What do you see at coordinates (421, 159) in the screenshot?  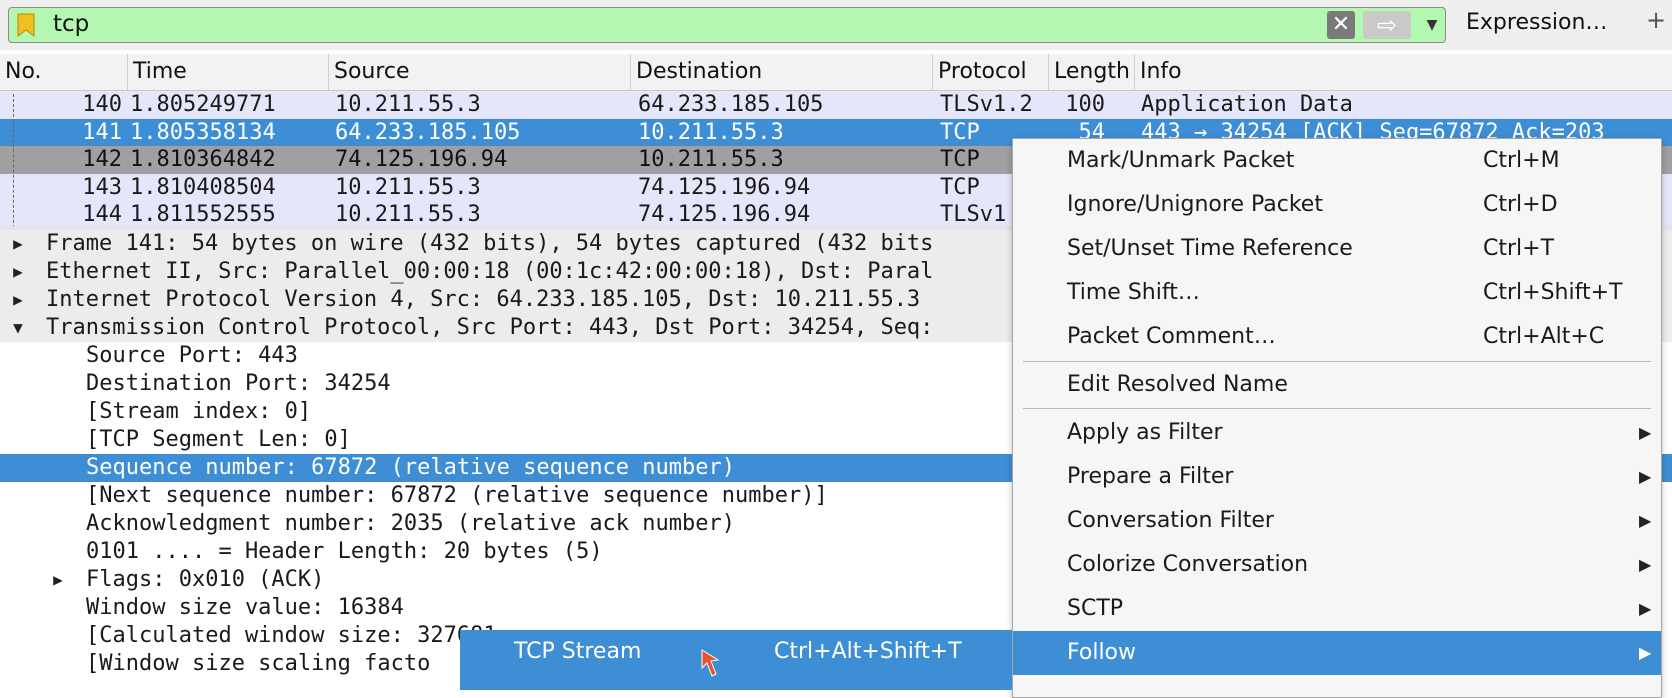 I see `cell-source: 74.125.196.94` at bounding box center [421, 159].